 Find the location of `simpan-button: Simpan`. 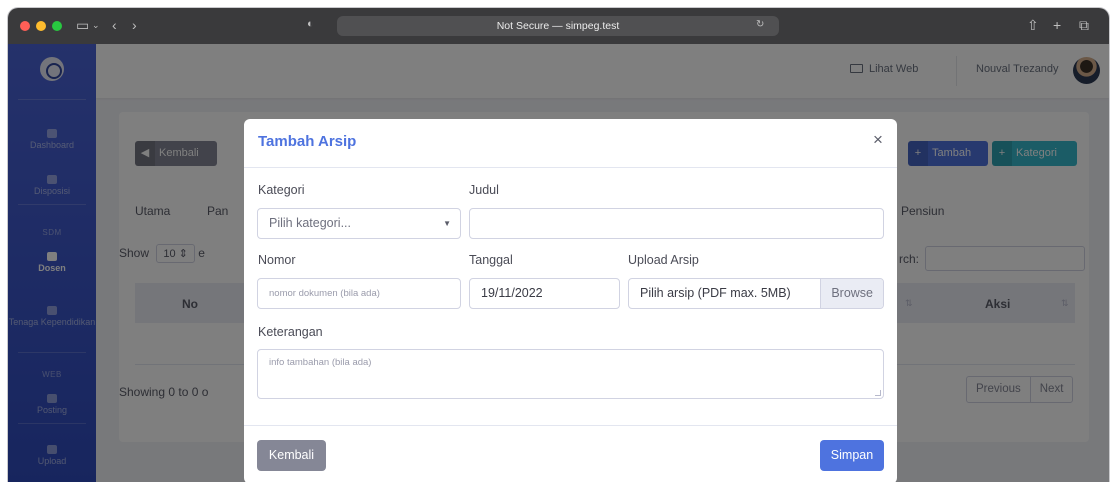

simpan-button: Simpan is located at coordinates (852, 455).